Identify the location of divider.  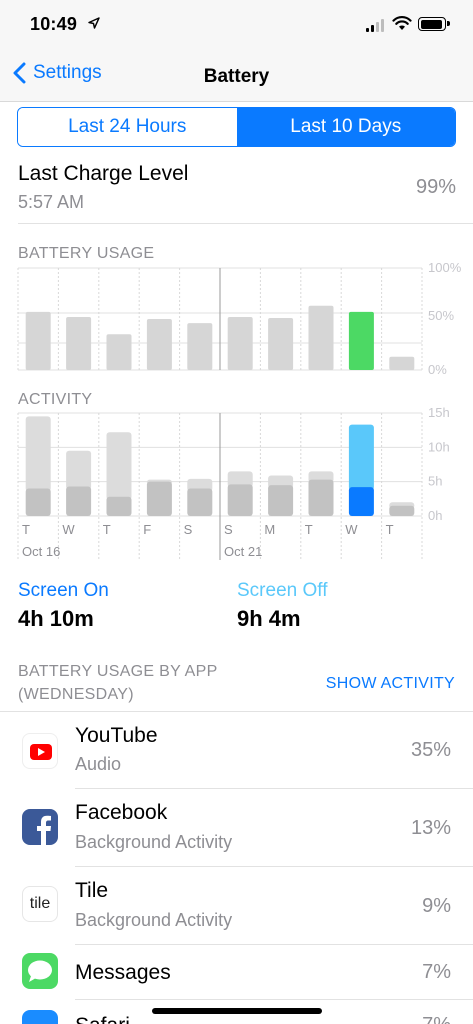
(245, 223).